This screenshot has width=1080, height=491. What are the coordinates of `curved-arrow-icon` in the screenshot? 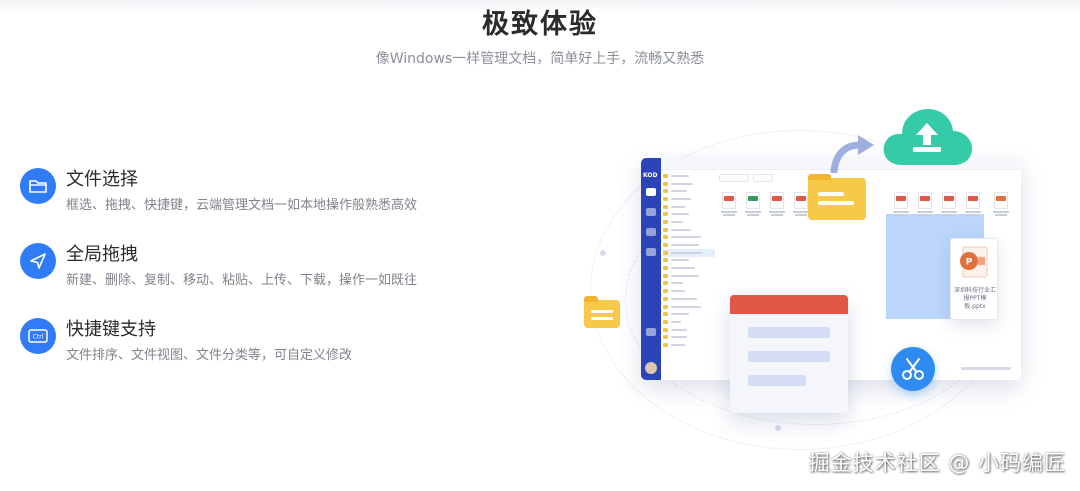 It's located at (852, 154).